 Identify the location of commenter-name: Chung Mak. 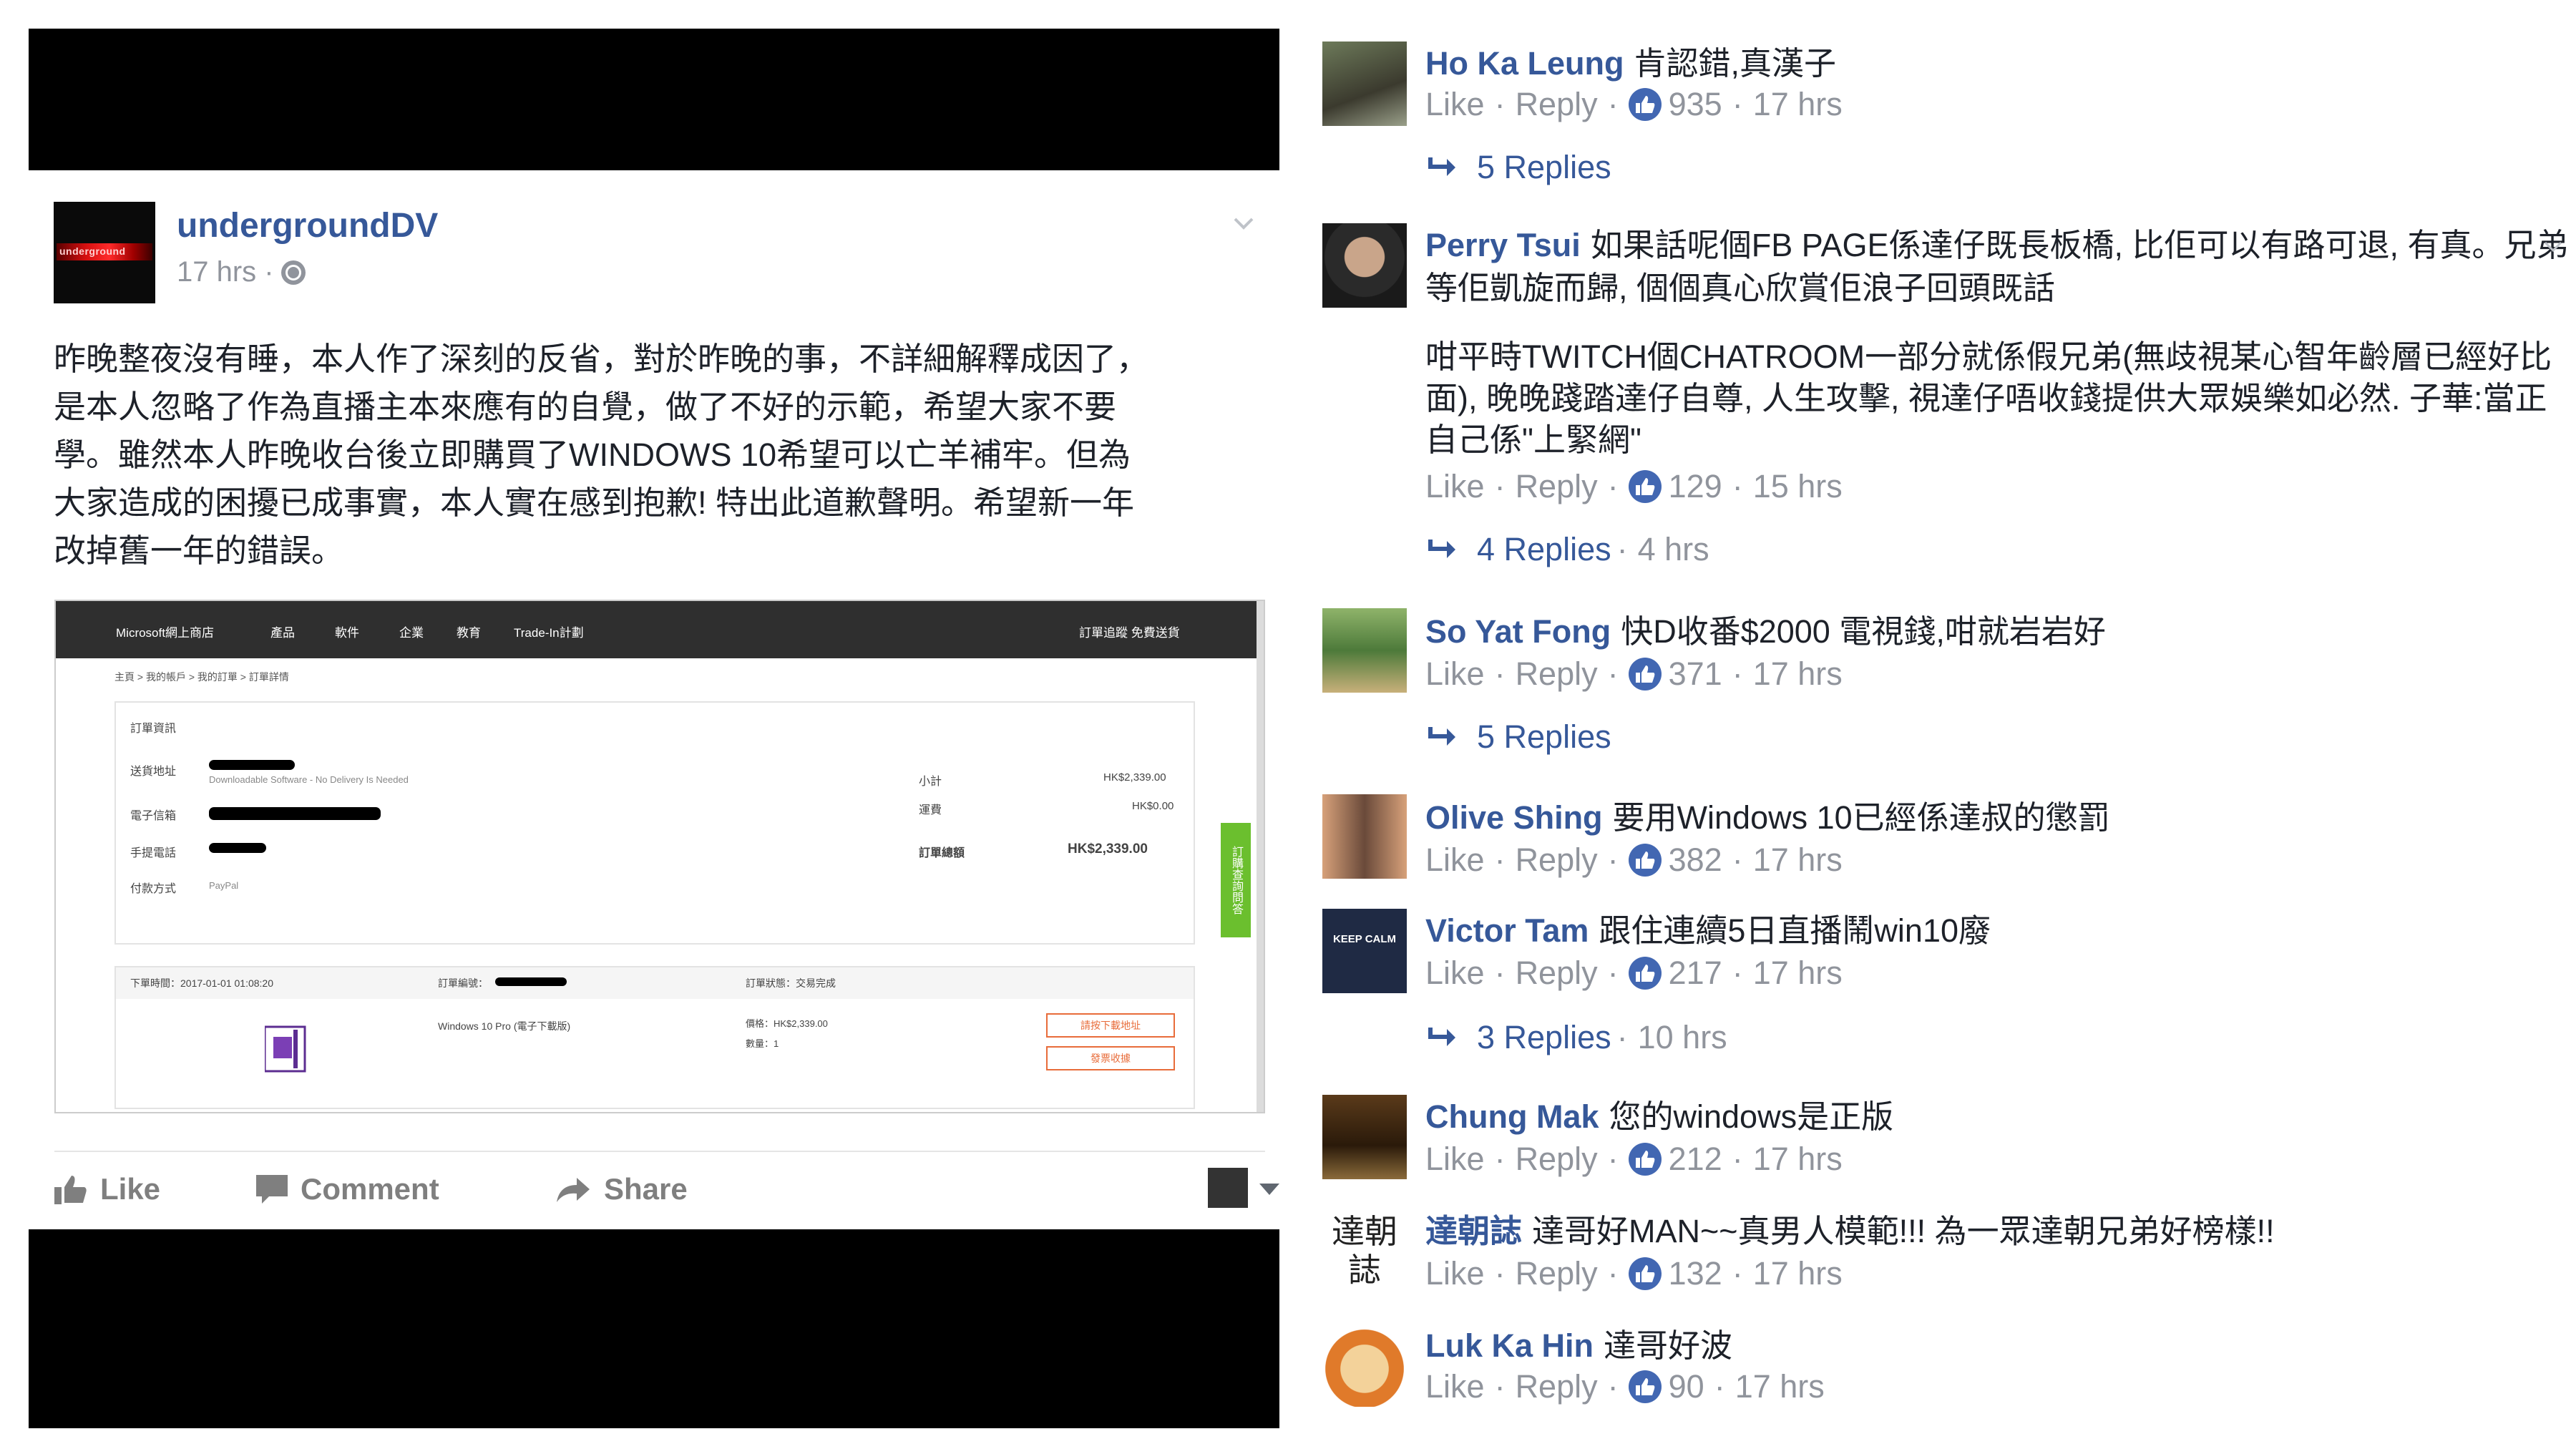
(1512, 1116).